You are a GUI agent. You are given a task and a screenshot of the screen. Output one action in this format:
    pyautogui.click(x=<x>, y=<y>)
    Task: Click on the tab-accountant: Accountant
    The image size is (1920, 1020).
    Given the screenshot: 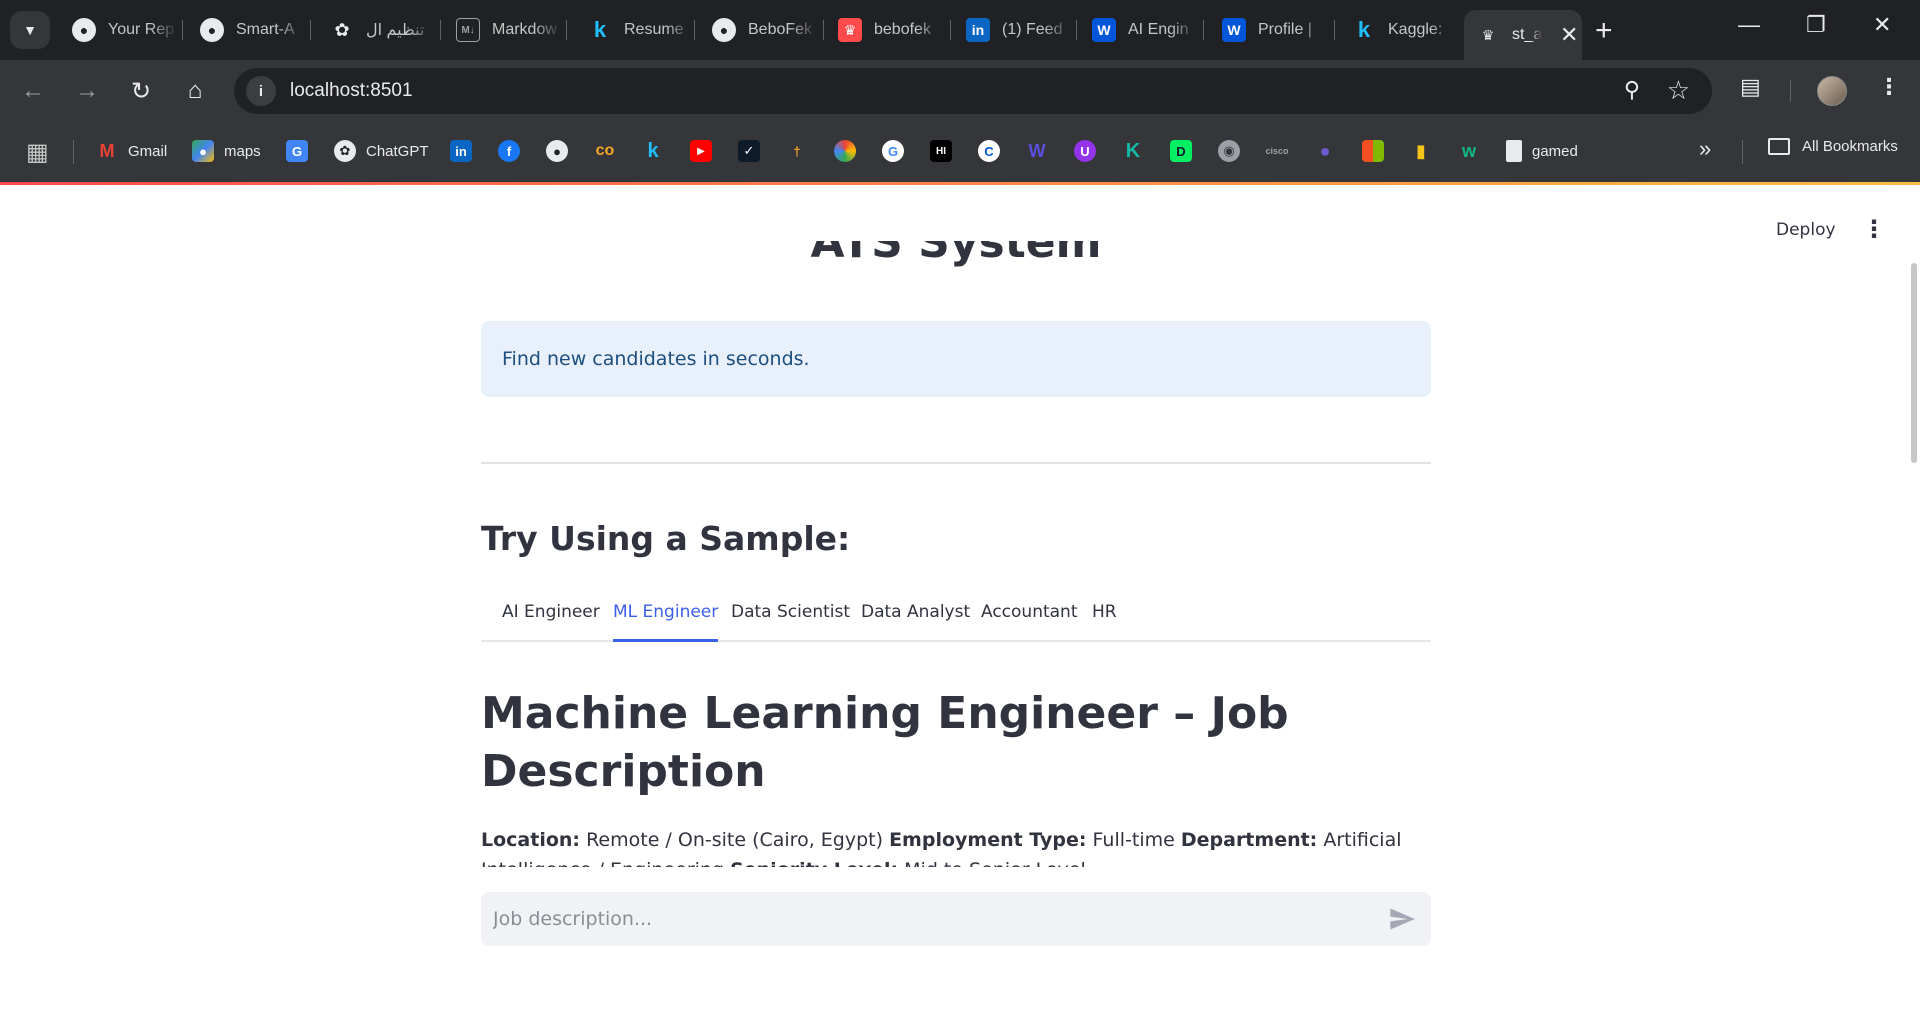 What is the action you would take?
    pyautogui.click(x=1029, y=621)
    